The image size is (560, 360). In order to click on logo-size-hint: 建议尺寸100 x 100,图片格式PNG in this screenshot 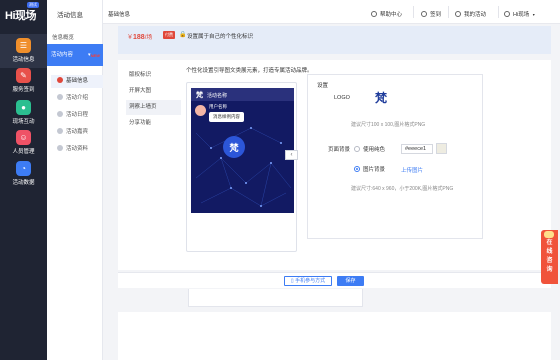, I will do `click(388, 125)`.